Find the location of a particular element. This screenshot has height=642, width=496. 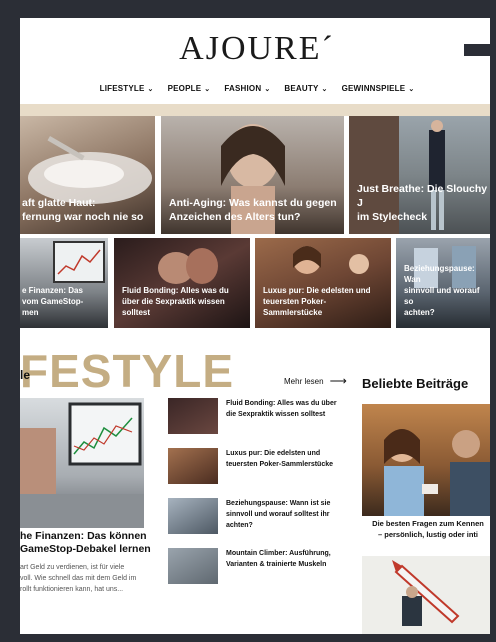

nav-label: FASHION is located at coordinates (243, 88).